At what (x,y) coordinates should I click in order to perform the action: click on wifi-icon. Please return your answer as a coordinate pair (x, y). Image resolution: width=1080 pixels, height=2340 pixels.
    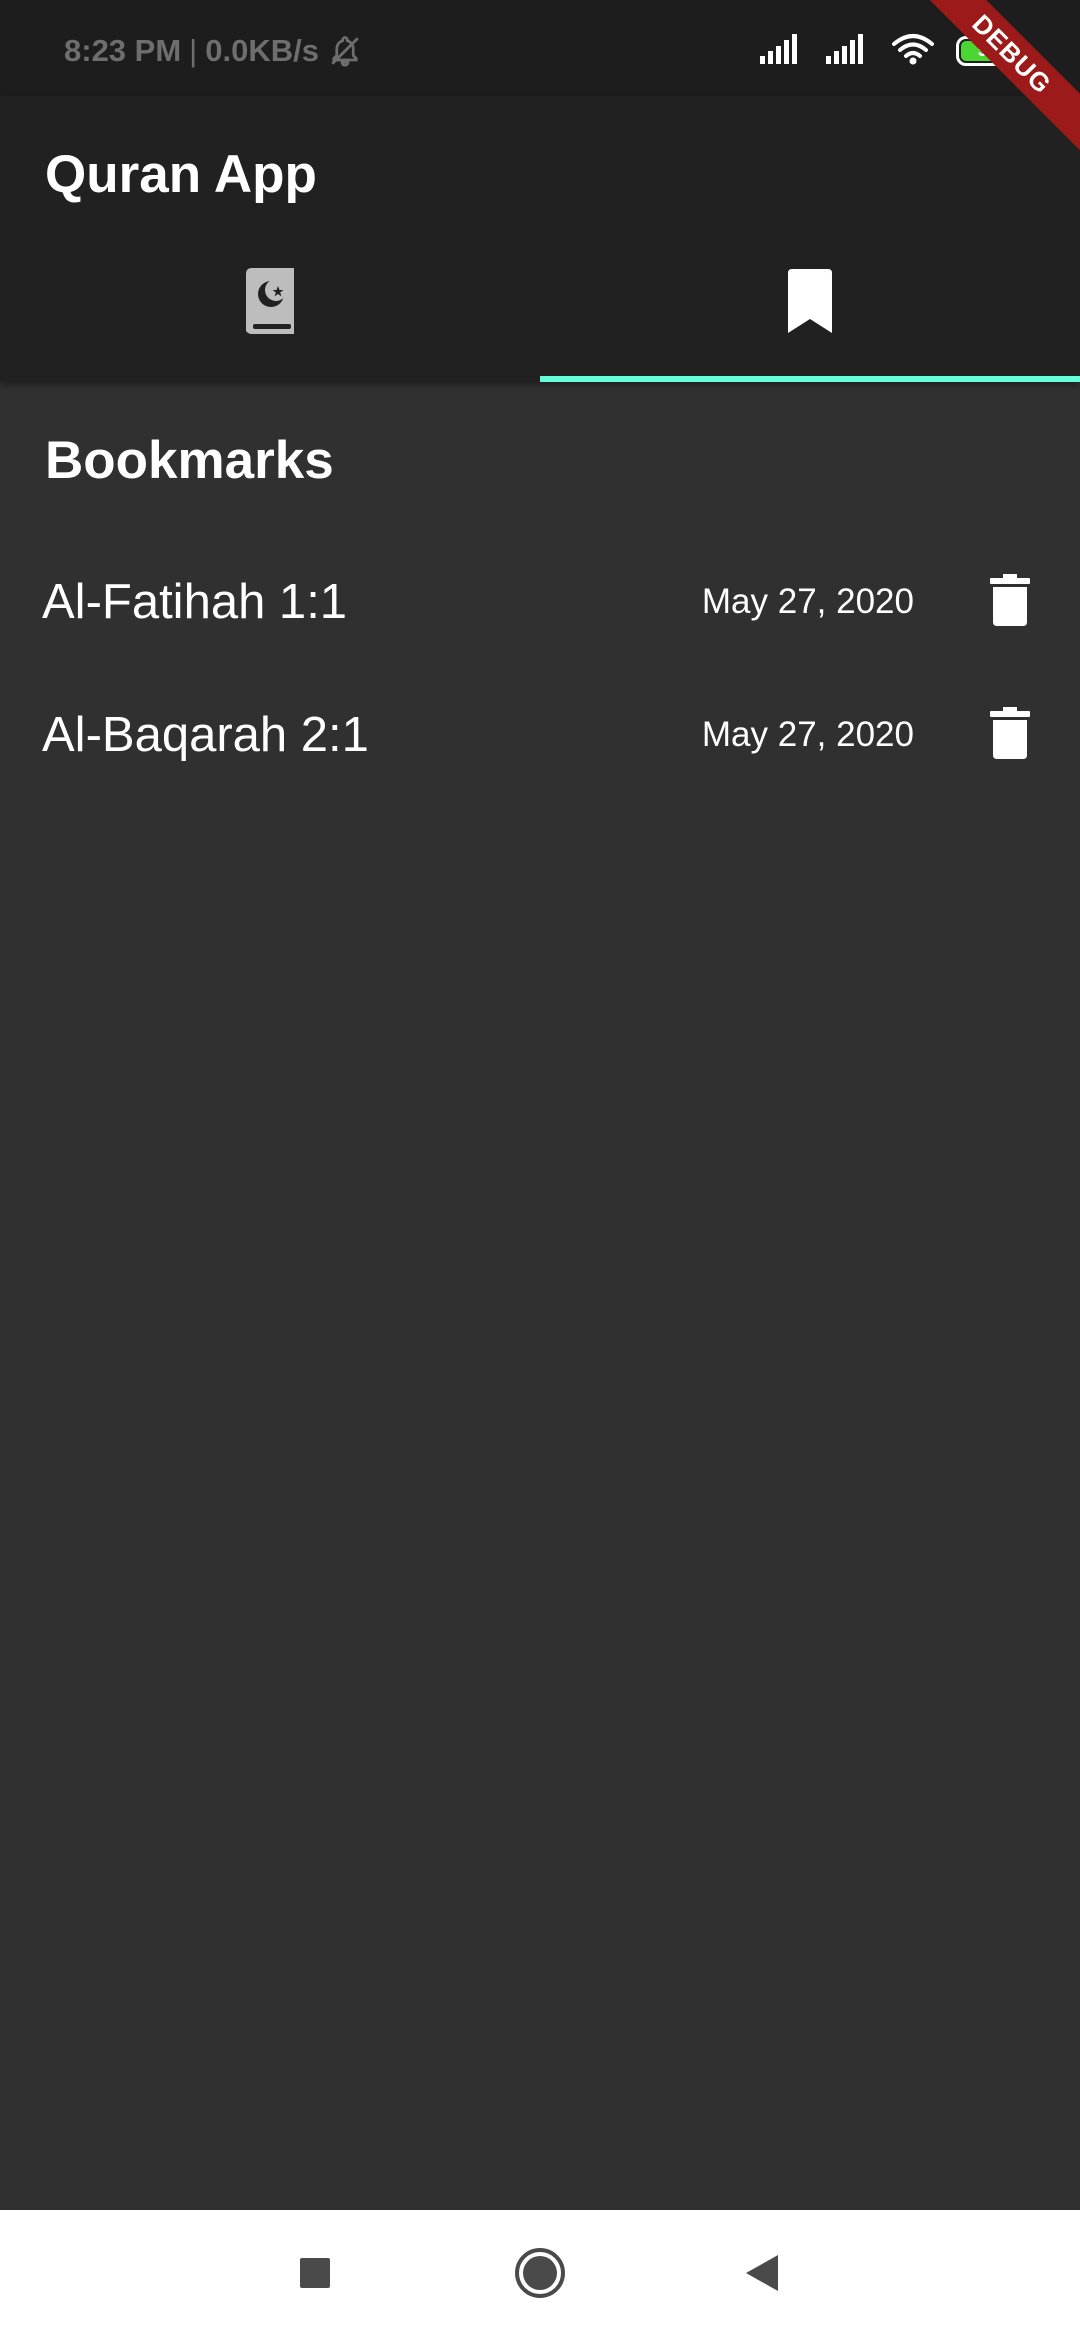
    Looking at the image, I should click on (913, 51).